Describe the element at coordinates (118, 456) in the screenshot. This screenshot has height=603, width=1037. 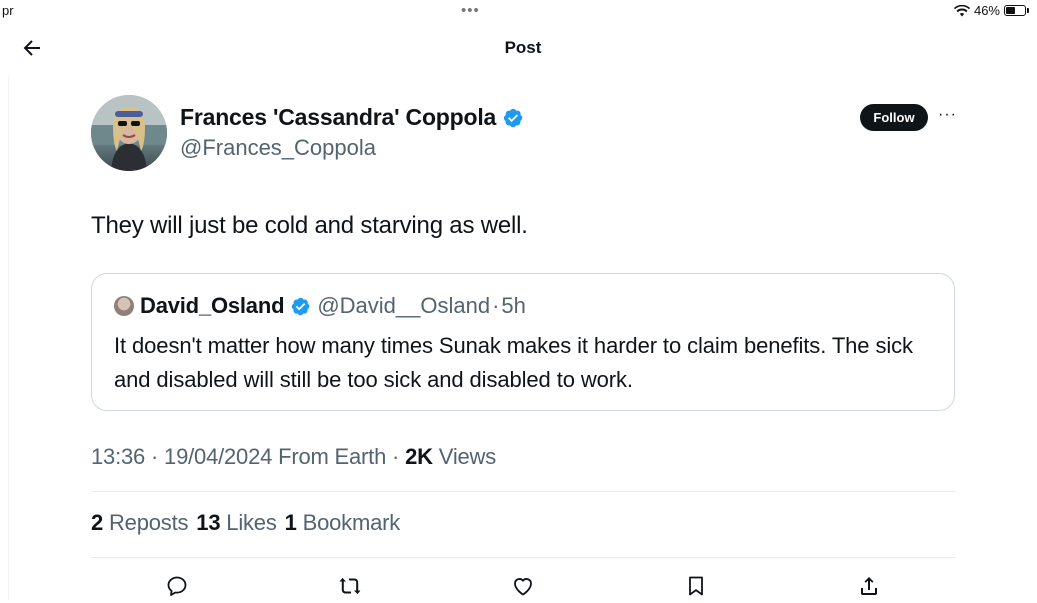
I see `tweet-time: 13:36` at that location.